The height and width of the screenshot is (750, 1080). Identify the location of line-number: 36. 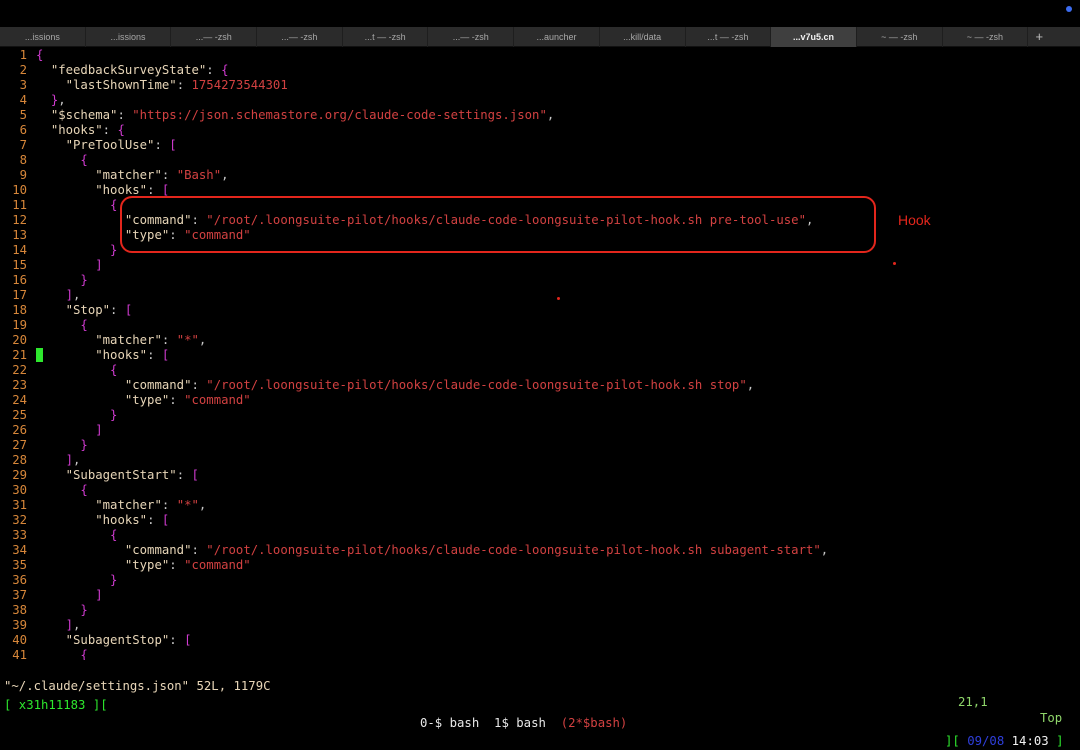
(19, 580).